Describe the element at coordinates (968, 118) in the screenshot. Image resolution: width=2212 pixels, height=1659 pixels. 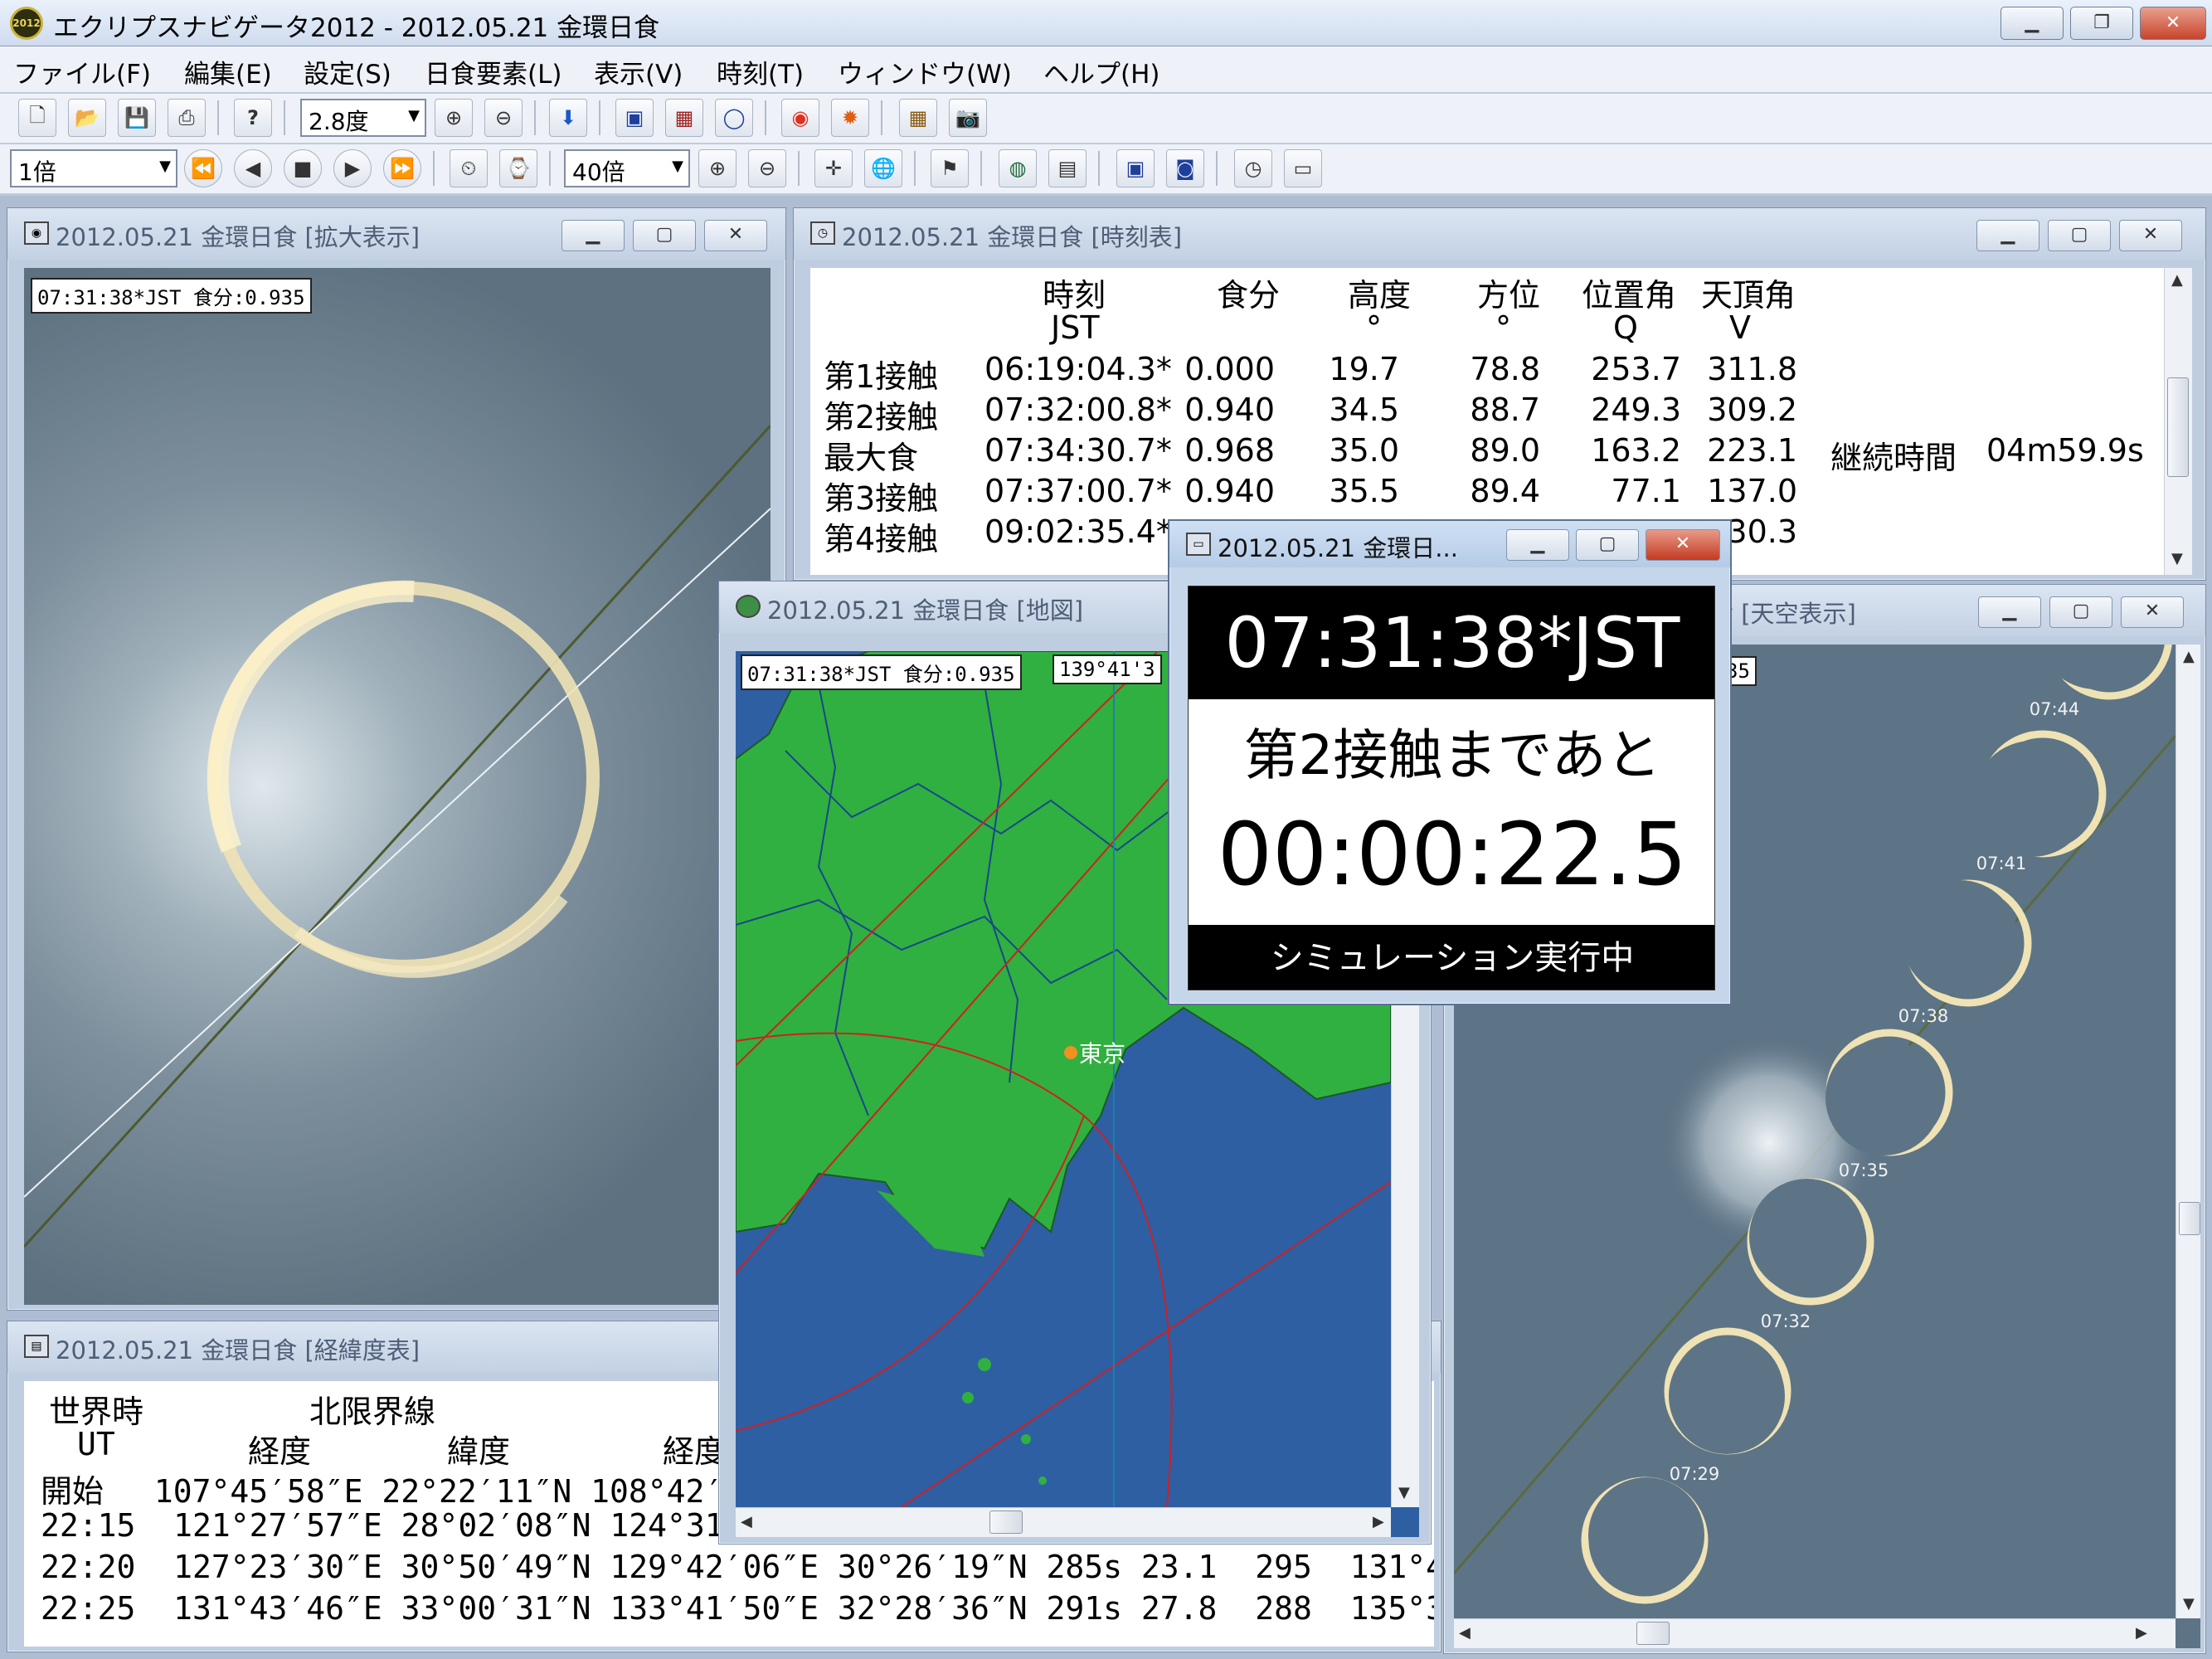
I see `camera-icon: 📷` at that location.